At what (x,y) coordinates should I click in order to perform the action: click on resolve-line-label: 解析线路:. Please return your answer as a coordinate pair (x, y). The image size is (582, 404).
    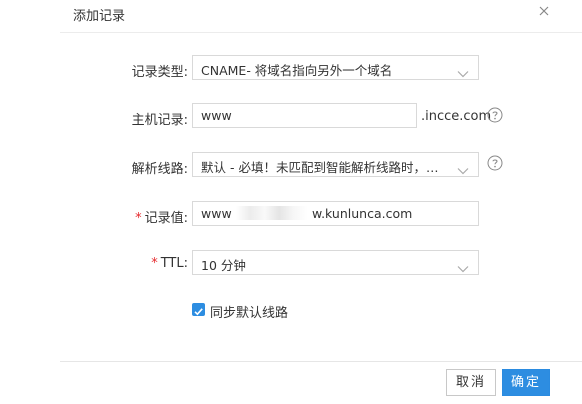
    Looking at the image, I should click on (159, 169).